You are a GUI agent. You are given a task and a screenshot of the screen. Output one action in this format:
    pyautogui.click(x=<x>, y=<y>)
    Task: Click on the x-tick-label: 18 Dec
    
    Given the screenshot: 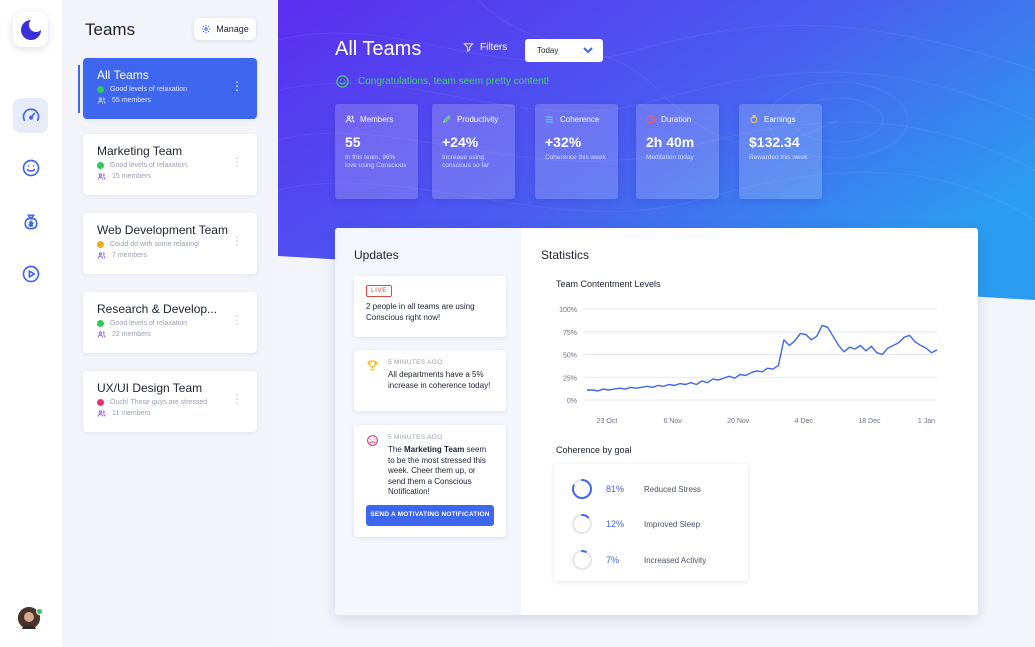 What is the action you would take?
    pyautogui.click(x=869, y=421)
    